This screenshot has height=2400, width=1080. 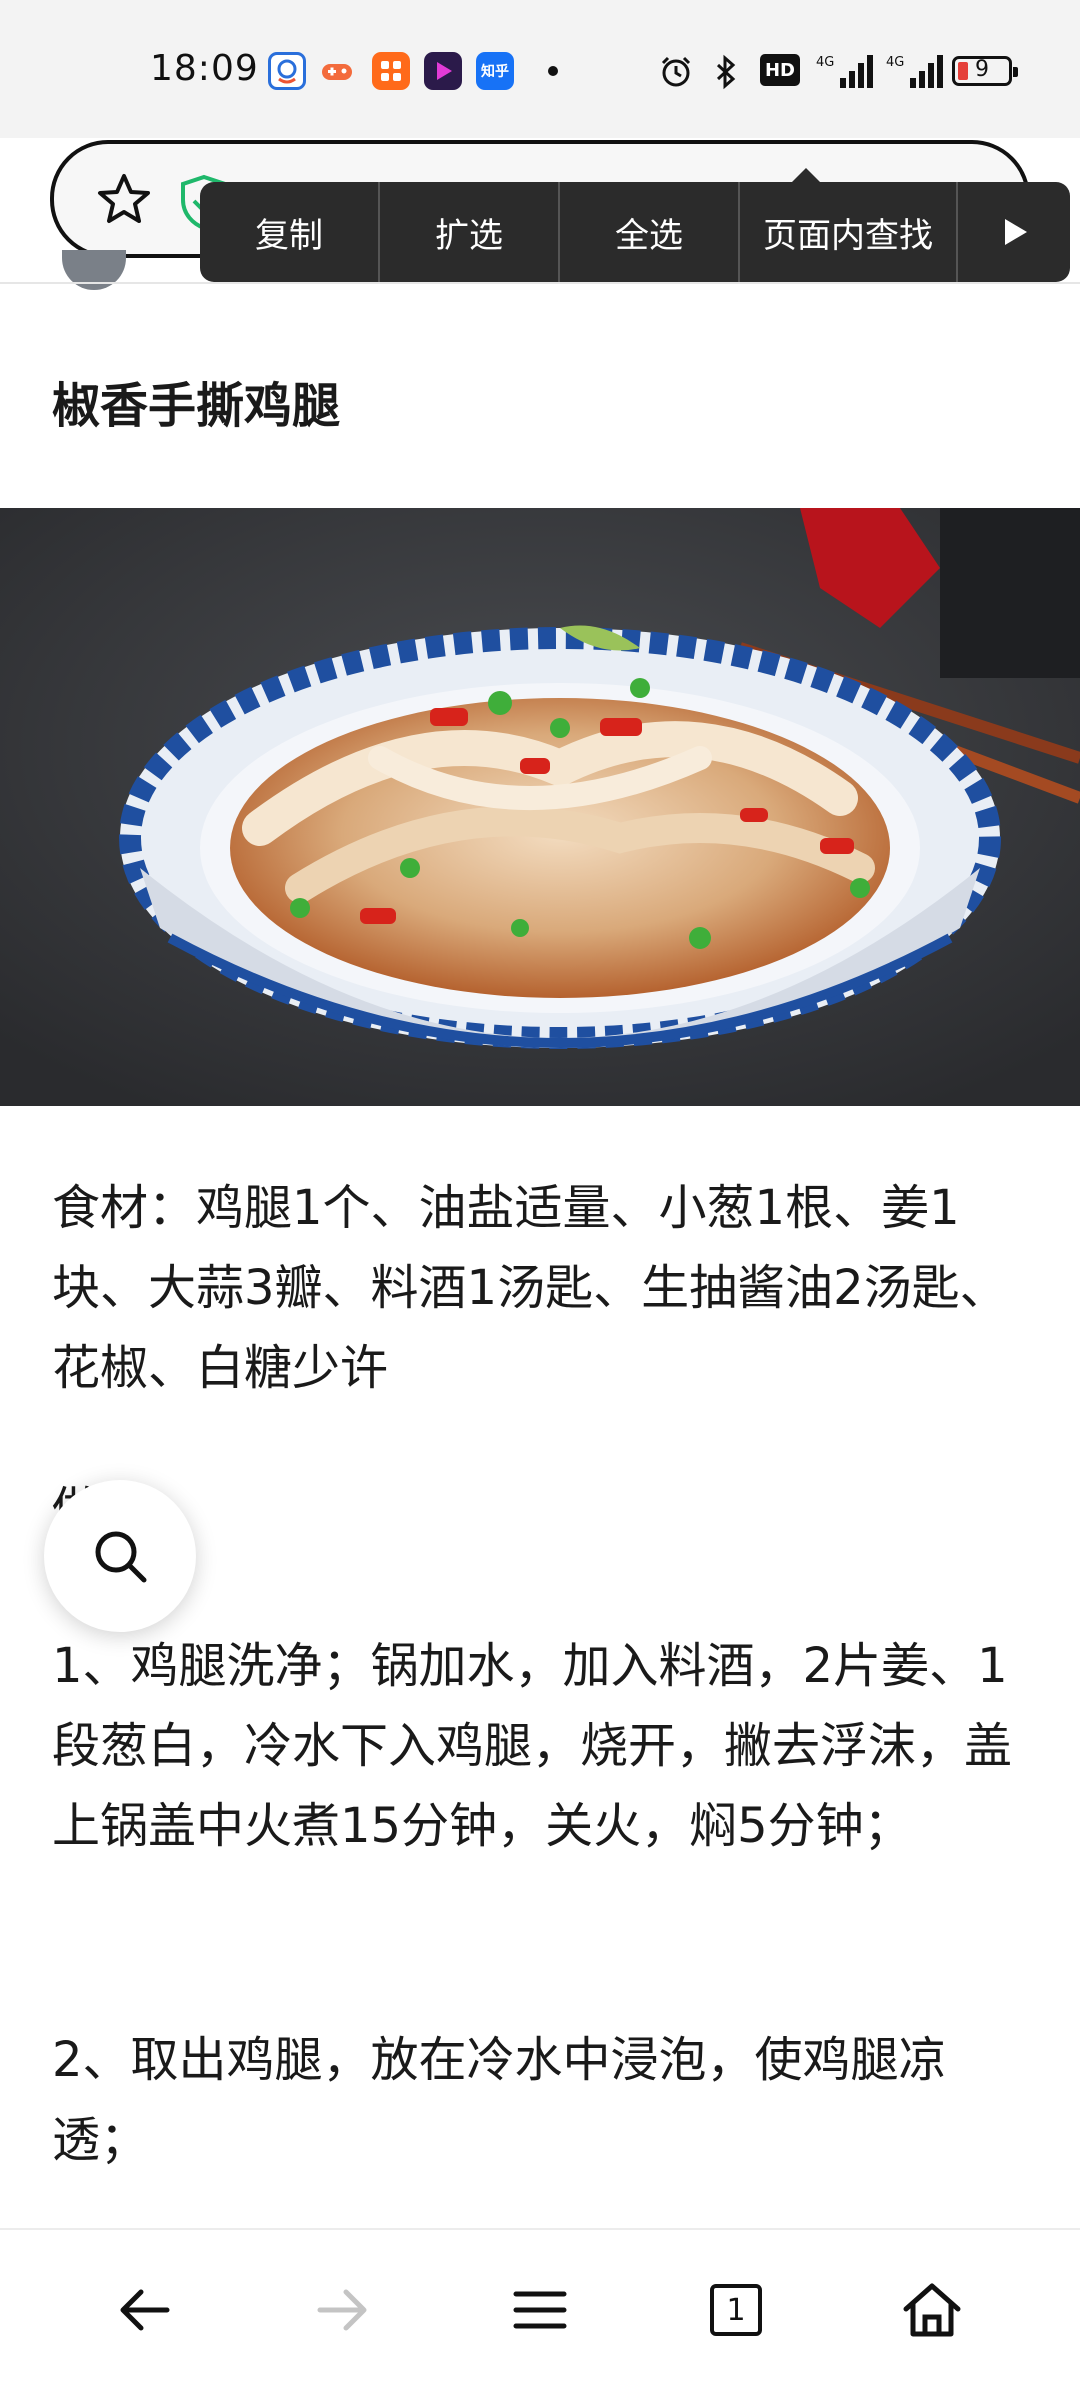 I want to click on tabs-button: 1, so click(x=736, y=2310).